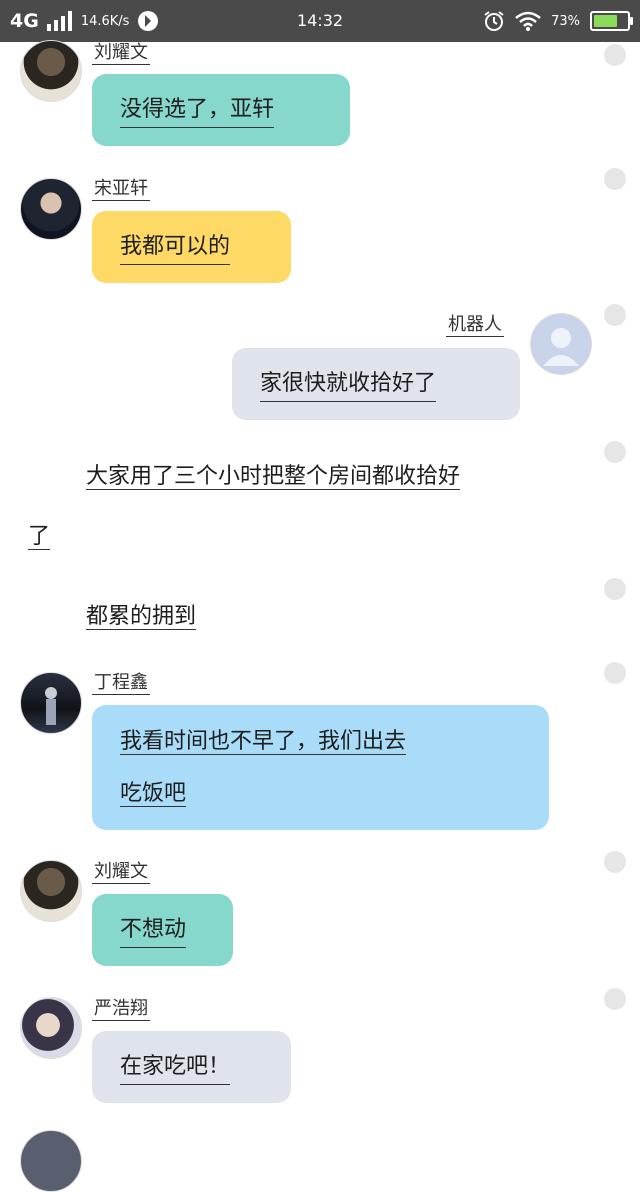 This screenshot has height=1192, width=640. Describe the element at coordinates (320, 21) in the screenshot. I see `status-bar: 4G 14.6K/s 14:32 73%` at that location.